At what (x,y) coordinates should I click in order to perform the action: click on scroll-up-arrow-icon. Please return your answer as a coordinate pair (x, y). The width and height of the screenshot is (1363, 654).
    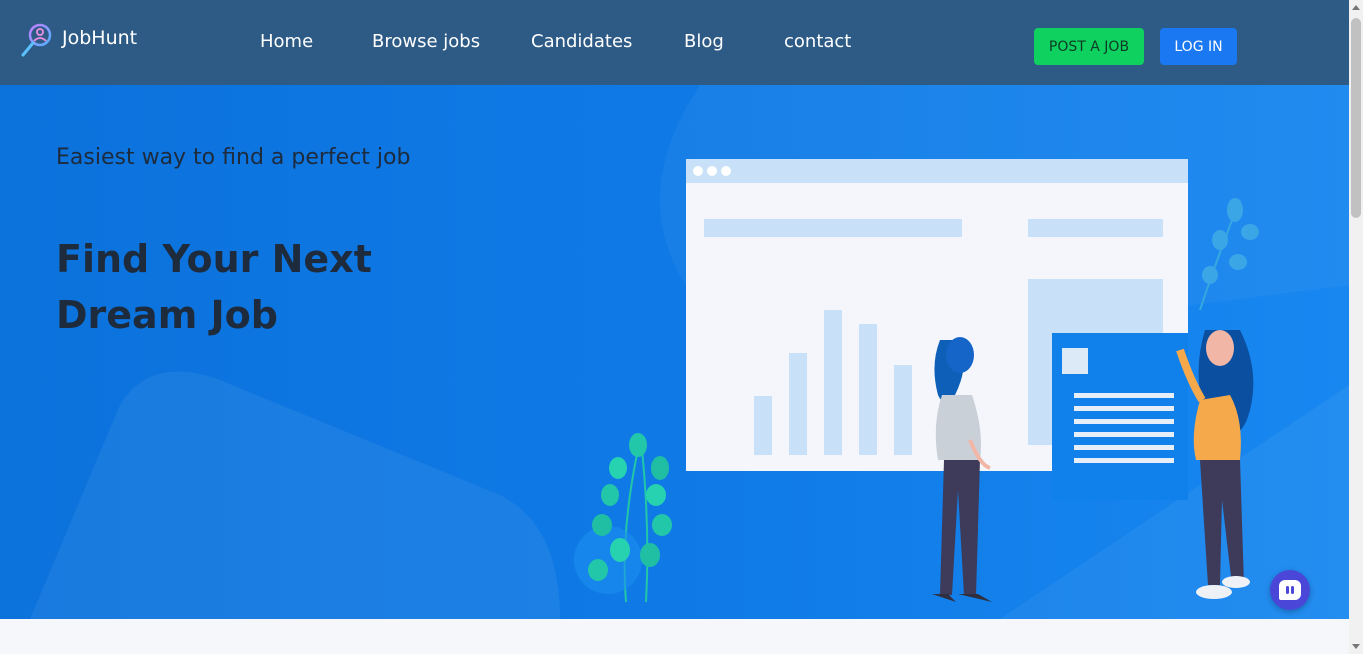
    Looking at the image, I should click on (1356, 7).